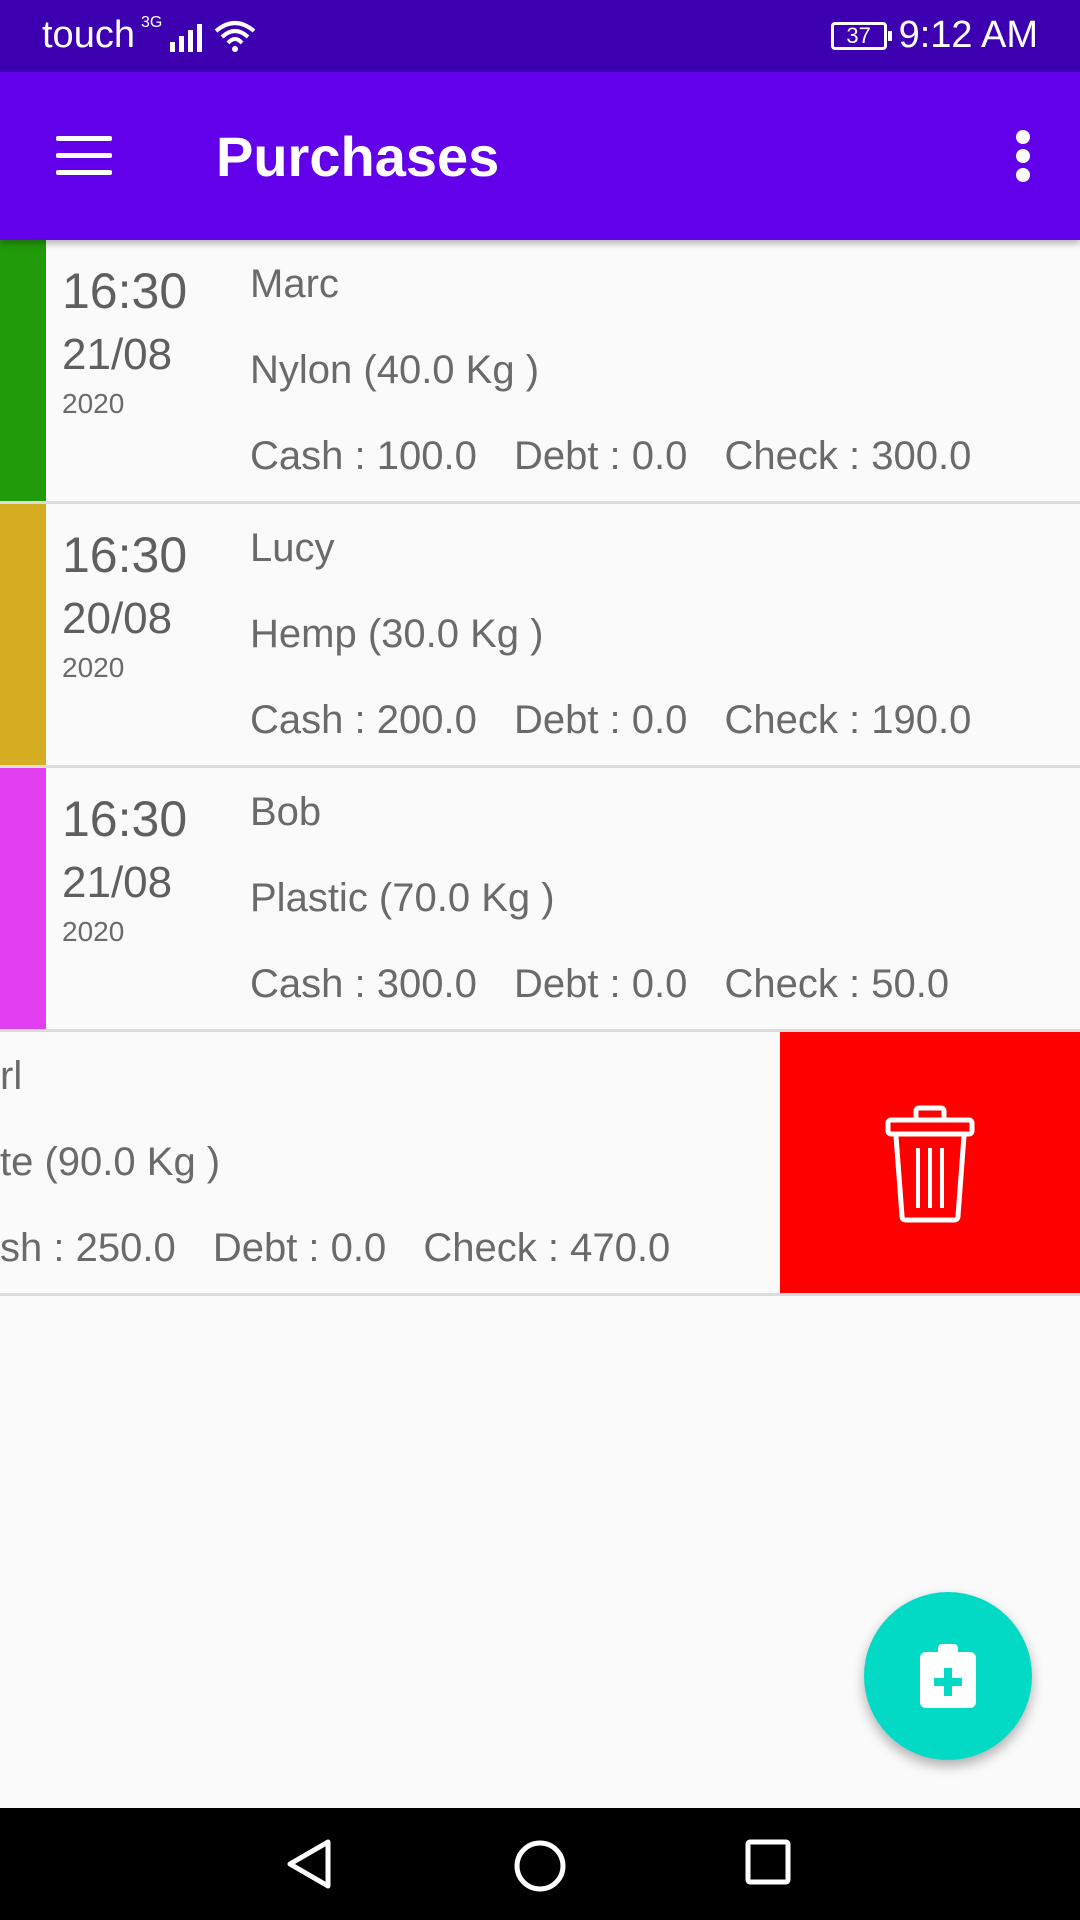 The image size is (1080, 1920). I want to click on wifi-icon, so click(235, 36).